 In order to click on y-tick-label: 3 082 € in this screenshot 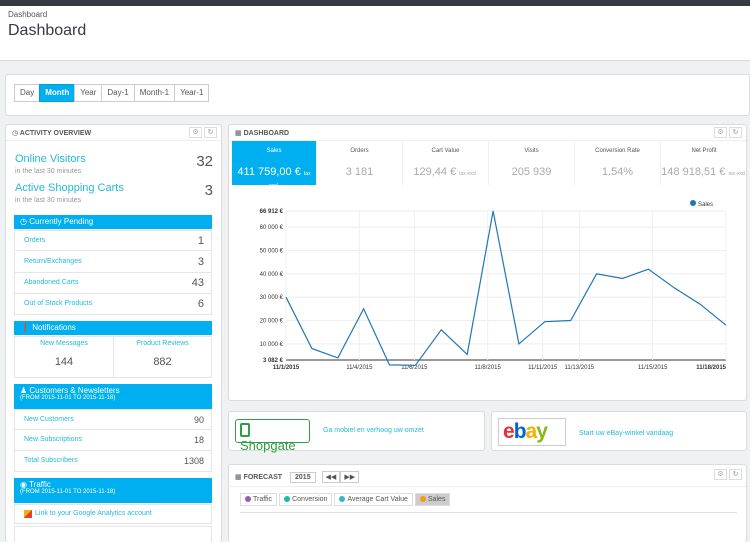, I will do `click(273, 361)`.